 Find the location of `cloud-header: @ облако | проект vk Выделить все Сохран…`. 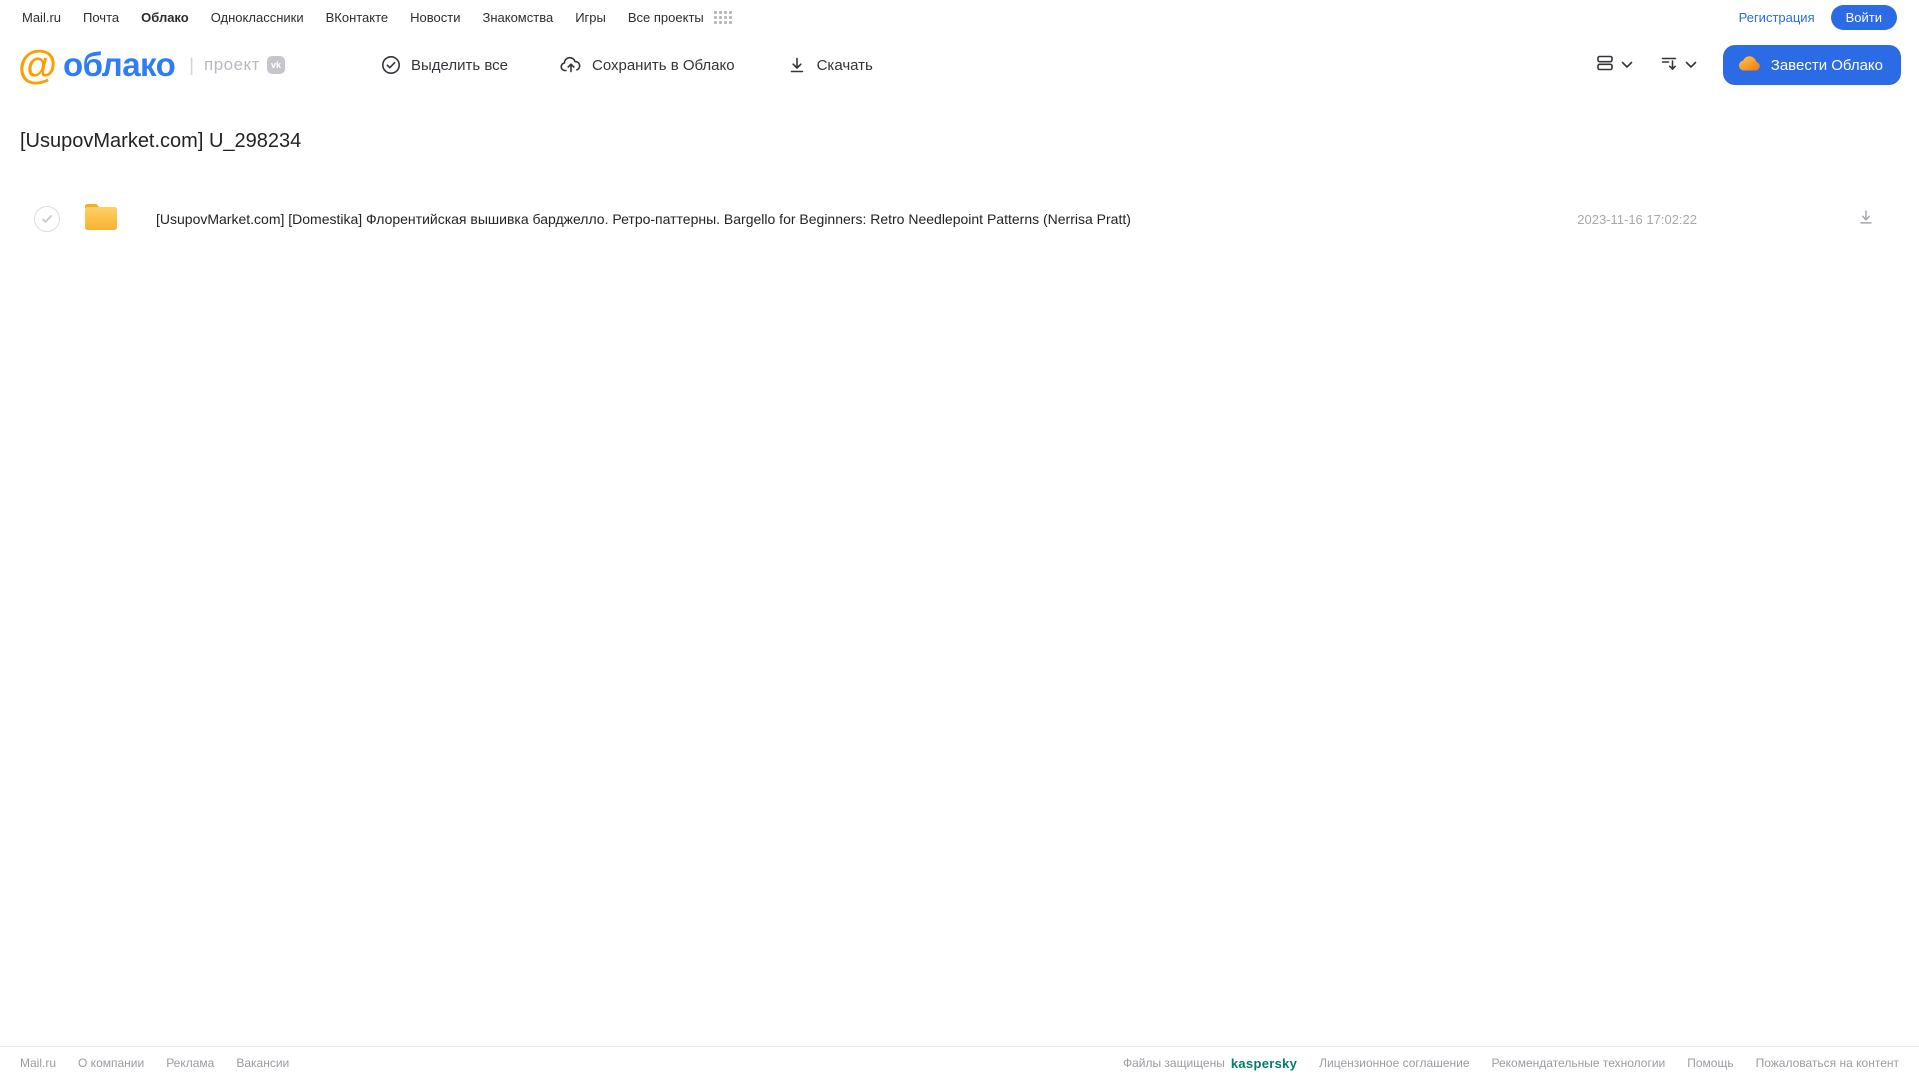

cloud-header: @ облако | проект vk Выделить все Сохран… is located at coordinates (959, 65).